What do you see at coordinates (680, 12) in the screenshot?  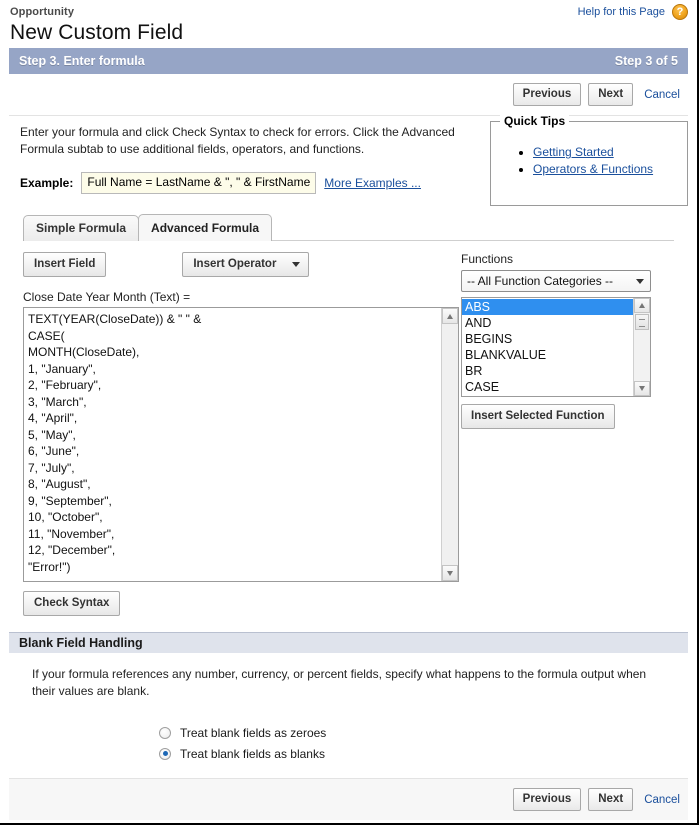 I see `question-mark-icon: ?` at bounding box center [680, 12].